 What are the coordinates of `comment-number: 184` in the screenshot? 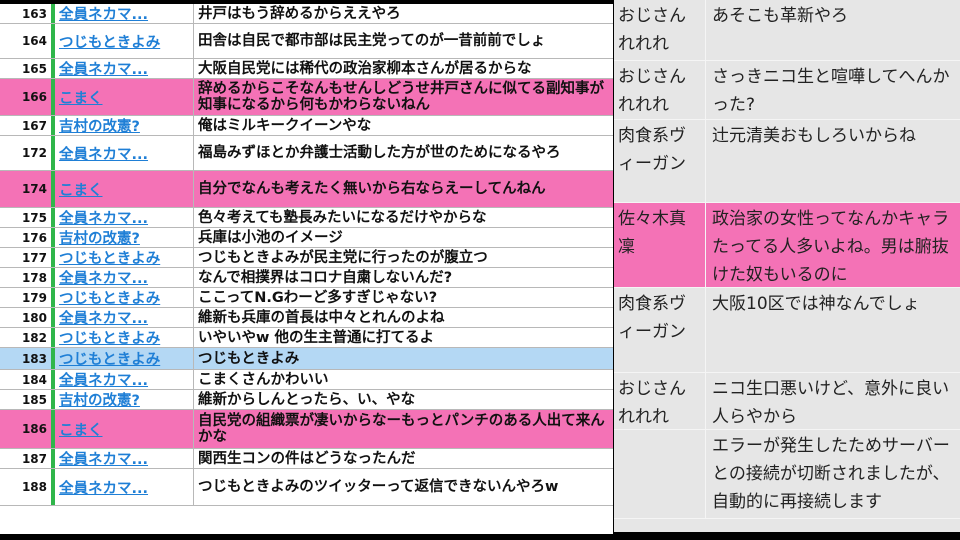 It's located at (27, 379).